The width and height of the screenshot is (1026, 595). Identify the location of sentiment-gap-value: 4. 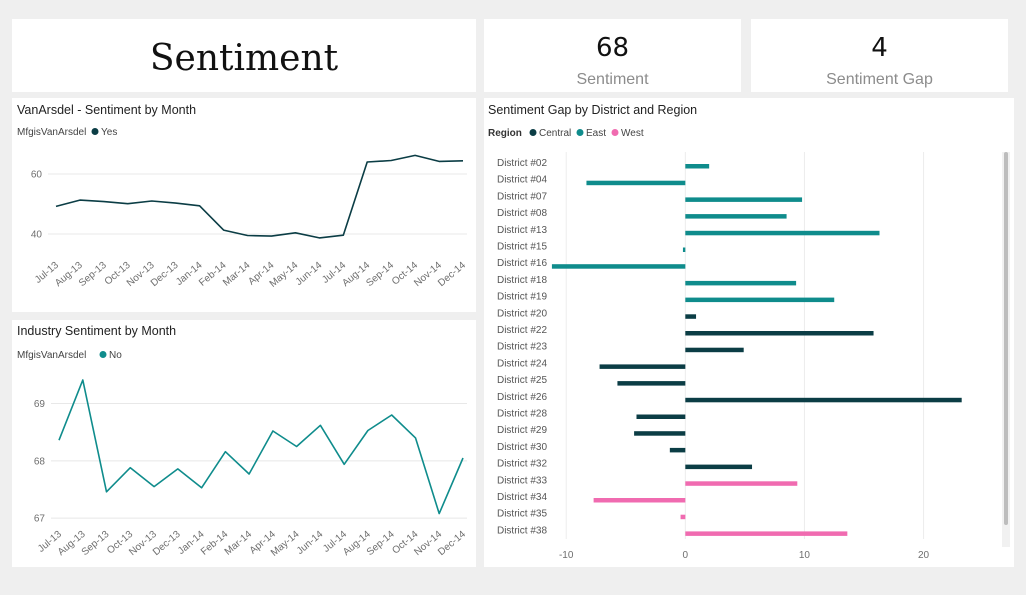
(879, 48).